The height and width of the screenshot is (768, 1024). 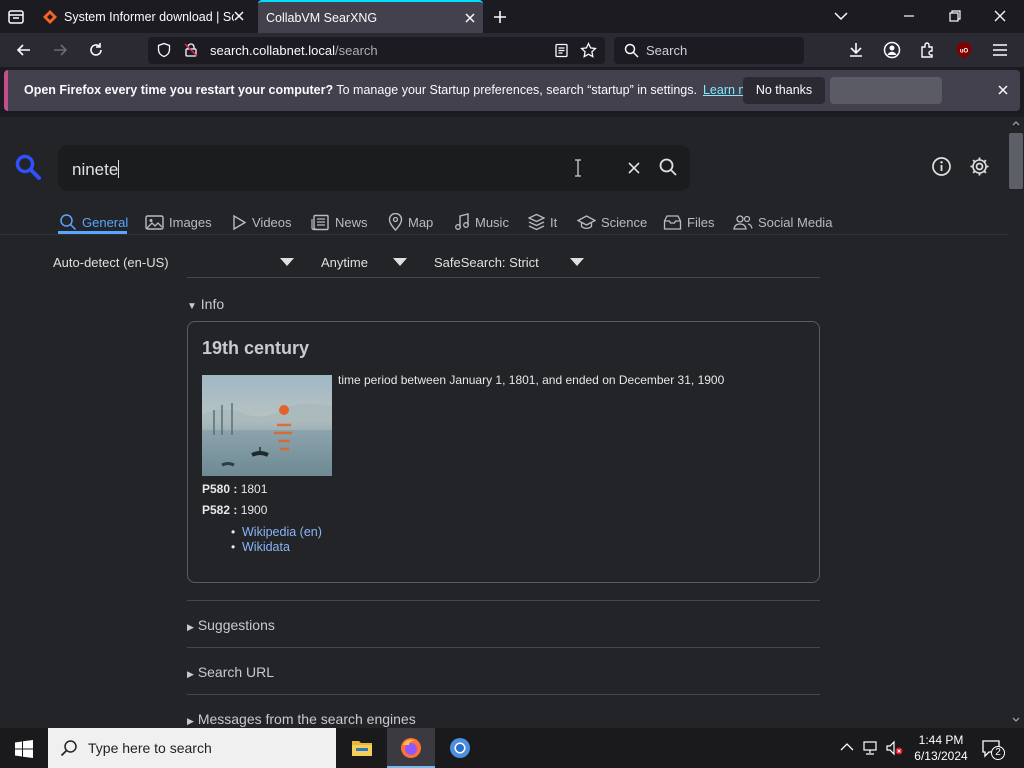 What do you see at coordinates (1003, 90) in the screenshot?
I see `close-icon` at bounding box center [1003, 90].